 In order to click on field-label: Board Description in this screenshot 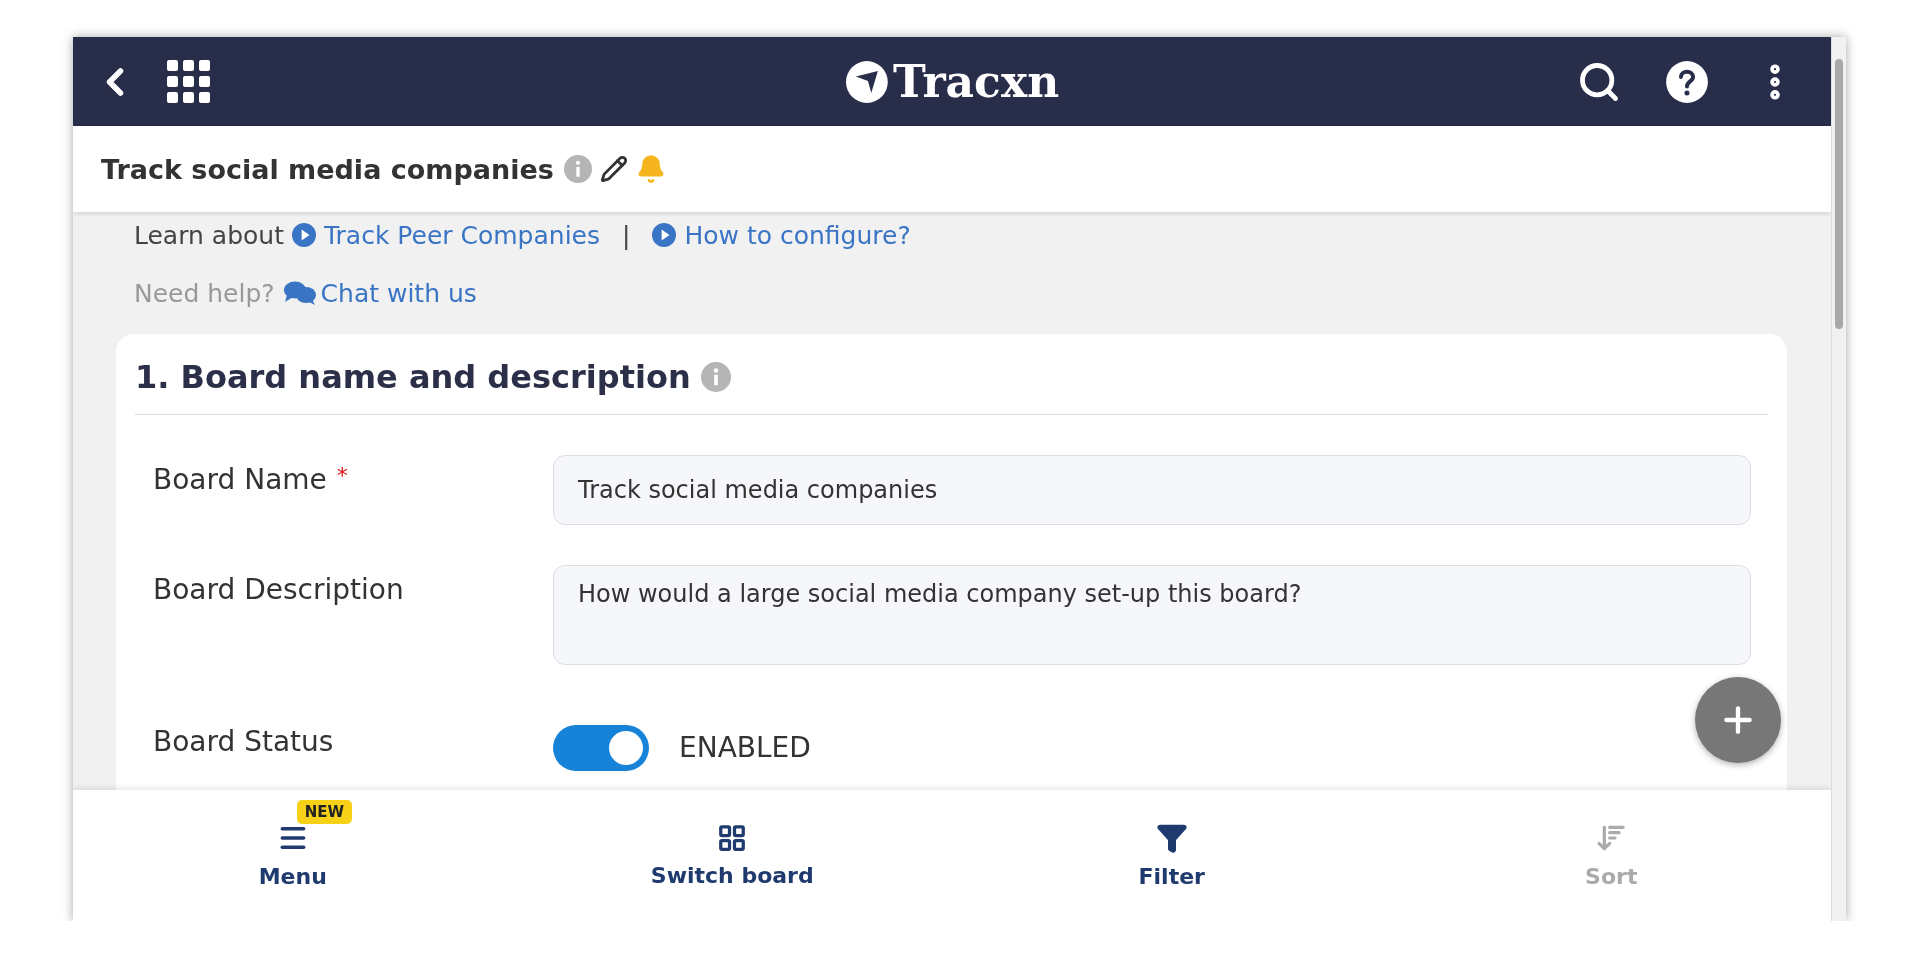, I will do `click(278, 589)`.